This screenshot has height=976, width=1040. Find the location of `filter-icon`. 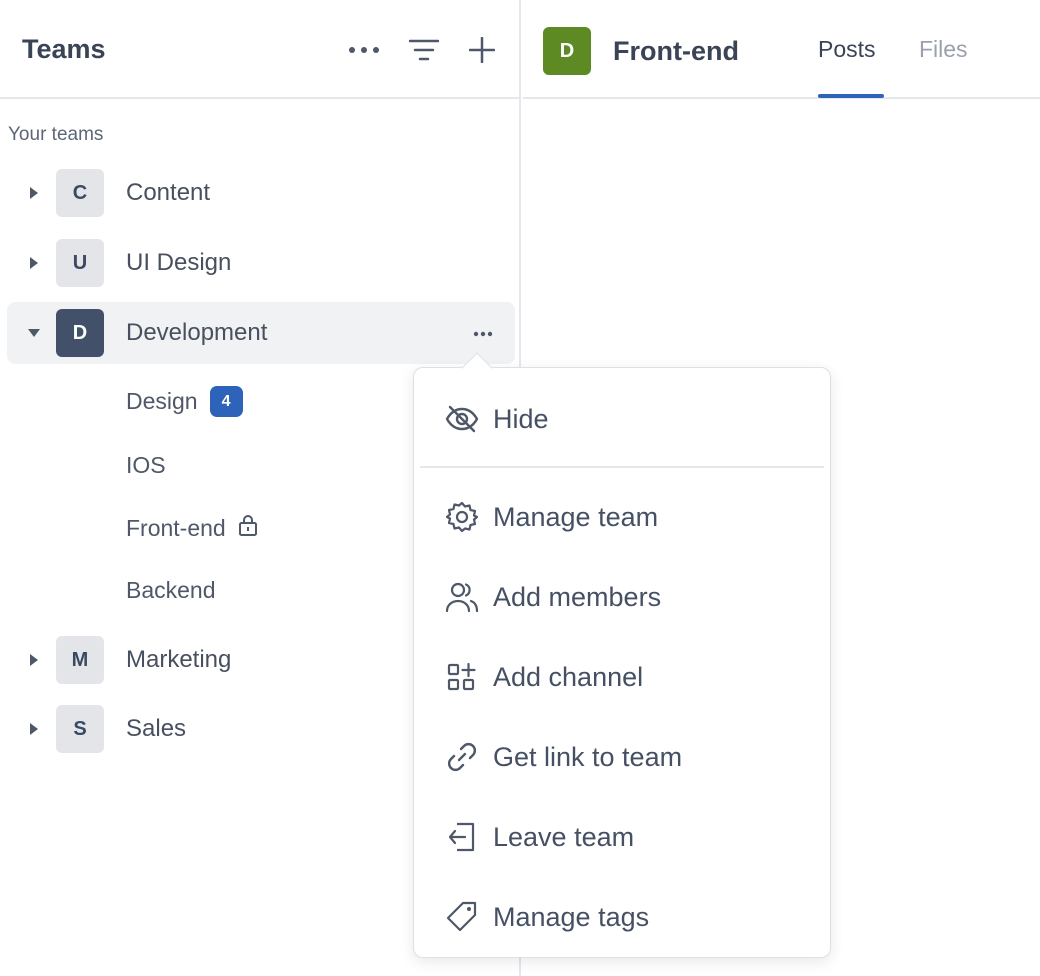

filter-icon is located at coordinates (424, 50).